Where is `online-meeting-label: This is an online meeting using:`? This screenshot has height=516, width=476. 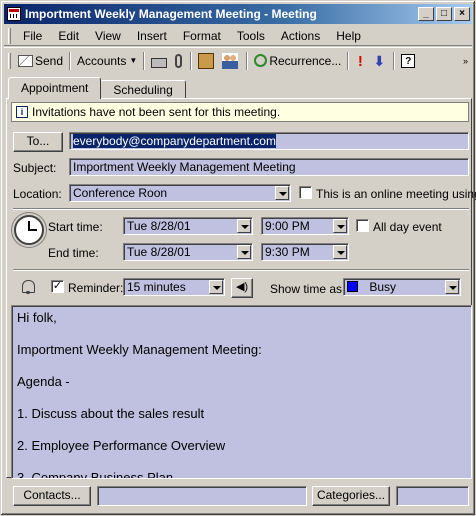
online-meeting-label: This is an online meeting using: is located at coordinates (396, 194).